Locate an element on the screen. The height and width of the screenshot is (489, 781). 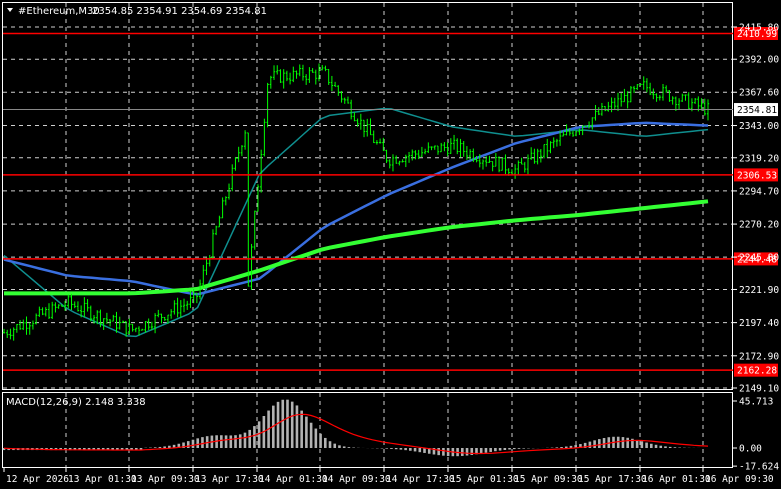
symbol-label: #Ethereum,M30 is located at coordinates (59, 11).